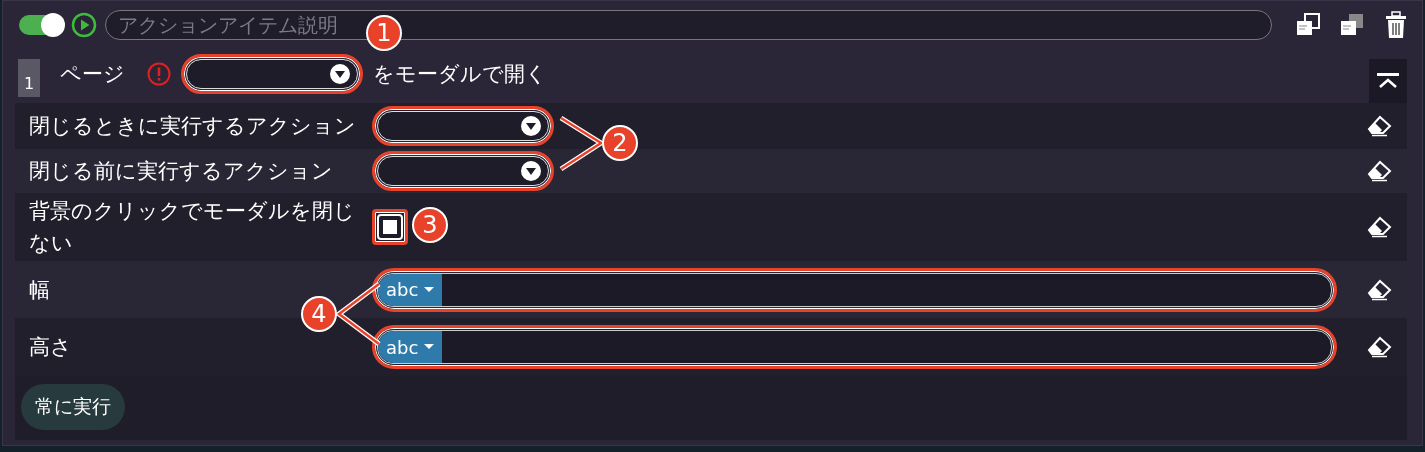 The height and width of the screenshot is (452, 1425). What do you see at coordinates (460, 74) in the screenshot?
I see `step-suffix: をモーダルで開く` at bounding box center [460, 74].